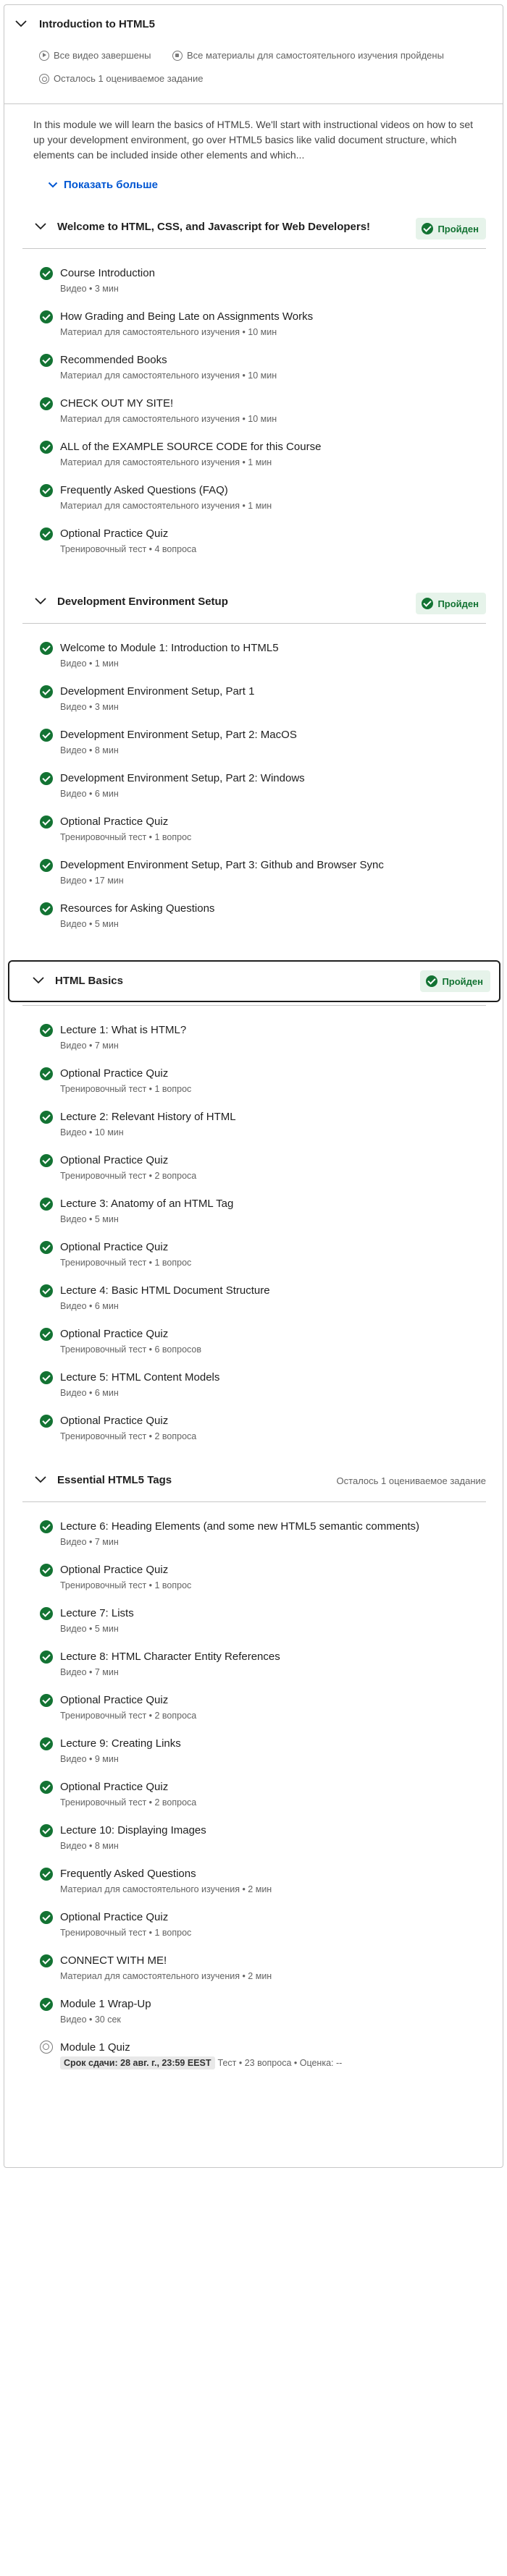 This screenshot has width=507, height=2576. I want to click on item-title-link: Frequently Asked Questions (FAQ), so click(273, 488).